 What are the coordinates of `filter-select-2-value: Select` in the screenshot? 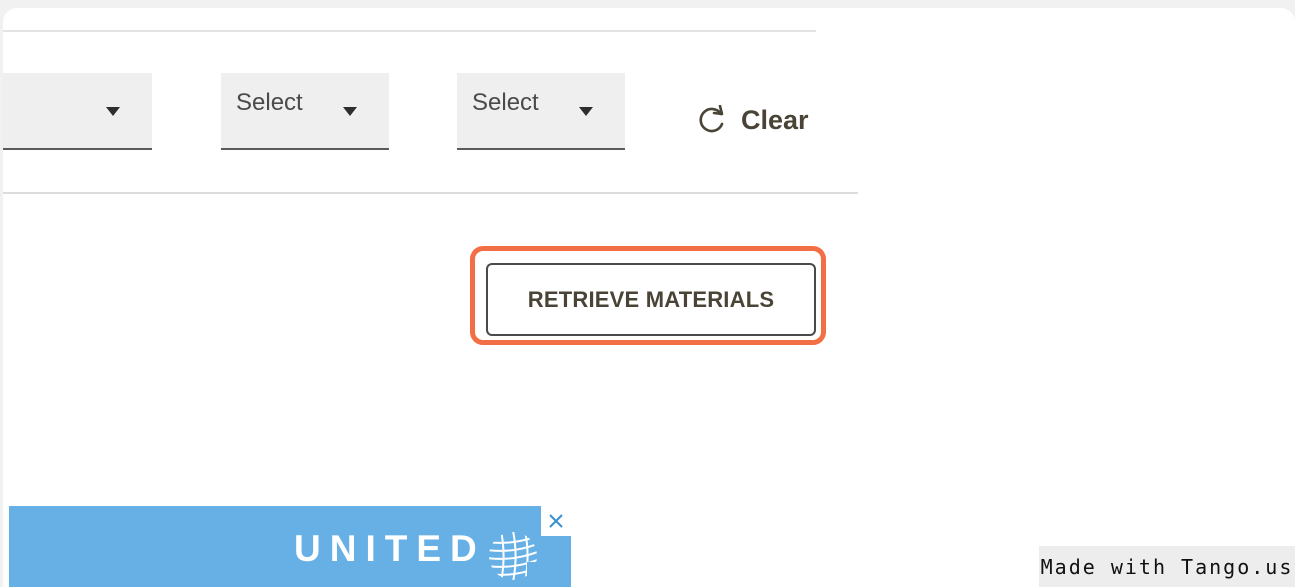 It's located at (269, 102).